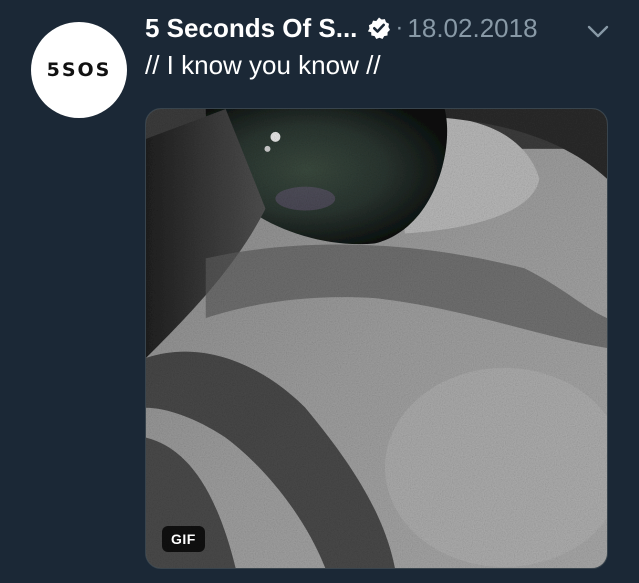 The width and height of the screenshot is (639, 583). What do you see at coordinates (263, 65) in the screenshot?
I see `tweet-text: // I know you know //` at bounding box center [263, 65].